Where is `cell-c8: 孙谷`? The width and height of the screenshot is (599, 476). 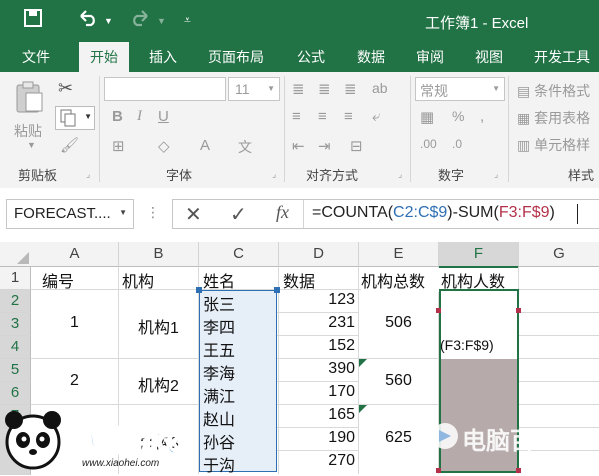 cell-c8: 孙谷 is located at coordinates (219, 441).